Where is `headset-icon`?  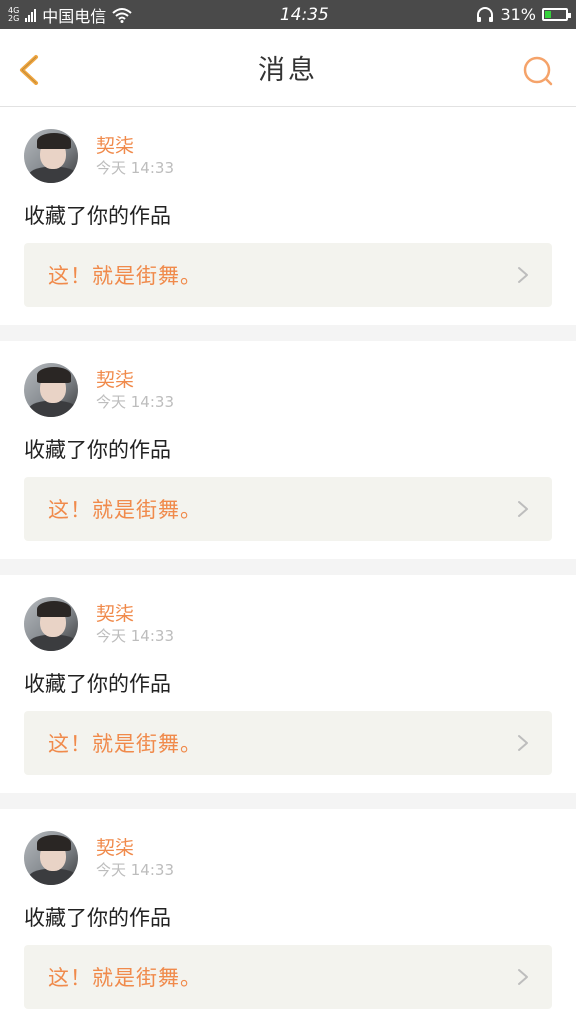 headset-icon is located at coordinates (485, 14).